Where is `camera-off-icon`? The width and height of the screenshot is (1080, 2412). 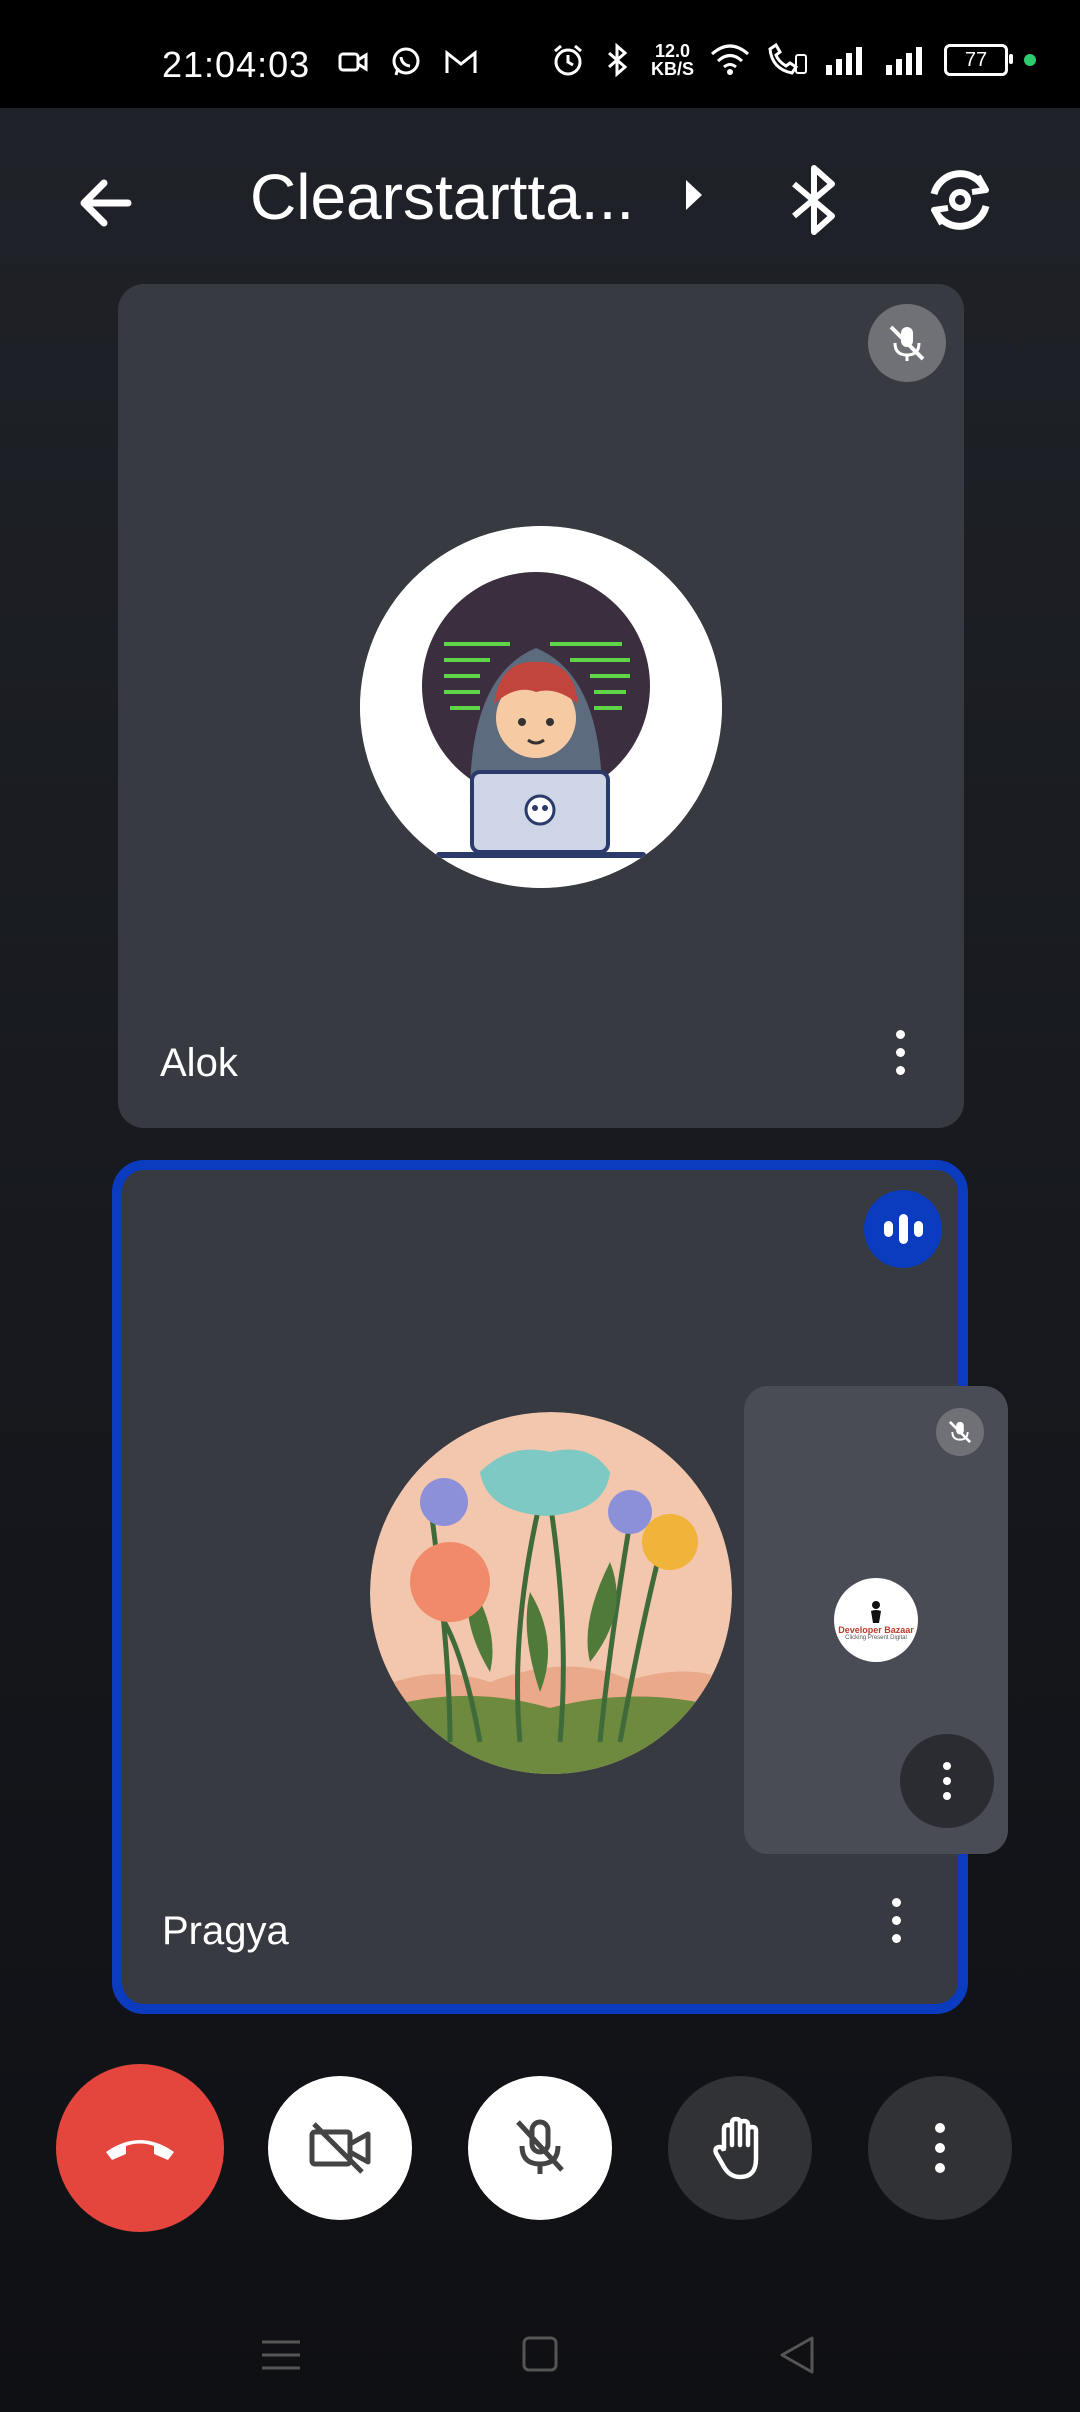 camera-off-icon is located at coordinates (340, 2148).